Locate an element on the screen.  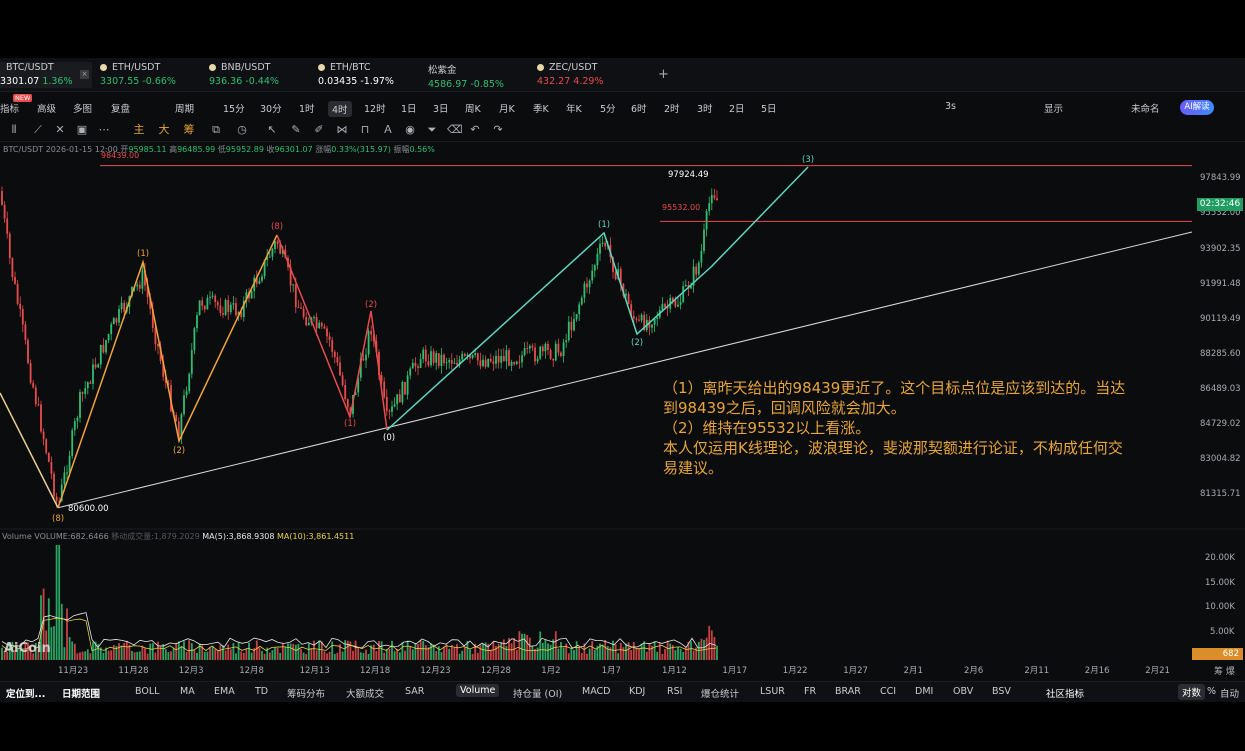
indicator-obv: OBV is located at coordinates (963, 691).